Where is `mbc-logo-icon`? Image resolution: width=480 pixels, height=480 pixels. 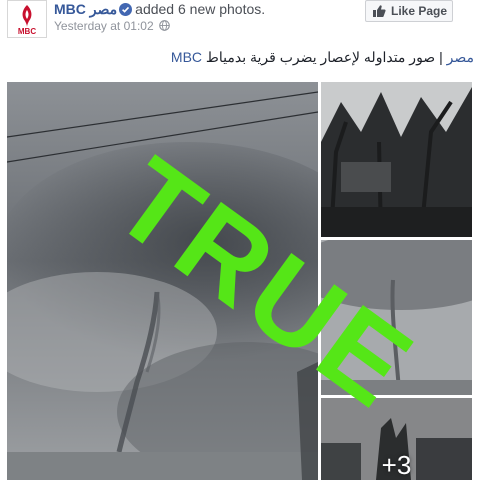 mbc-logo-icon is located at coordinates (27, 16).